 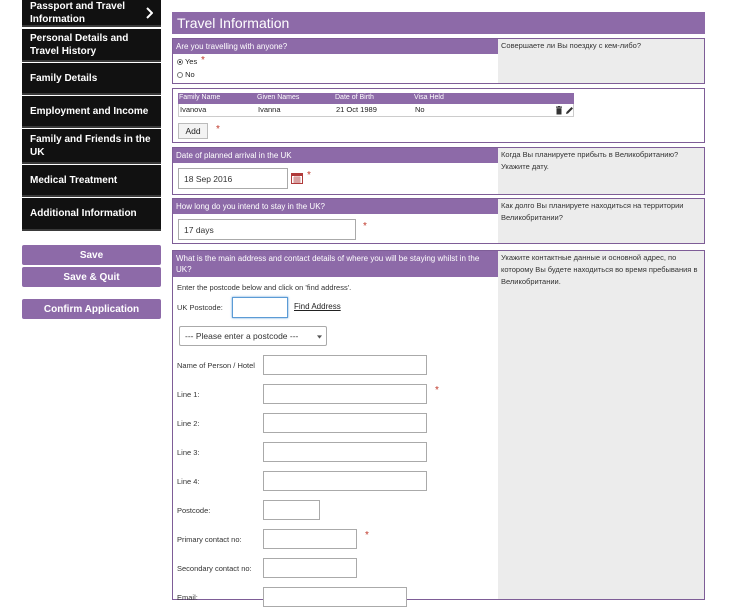 I want to click on line1-label: Line 1:, so click(x=188, y=394).